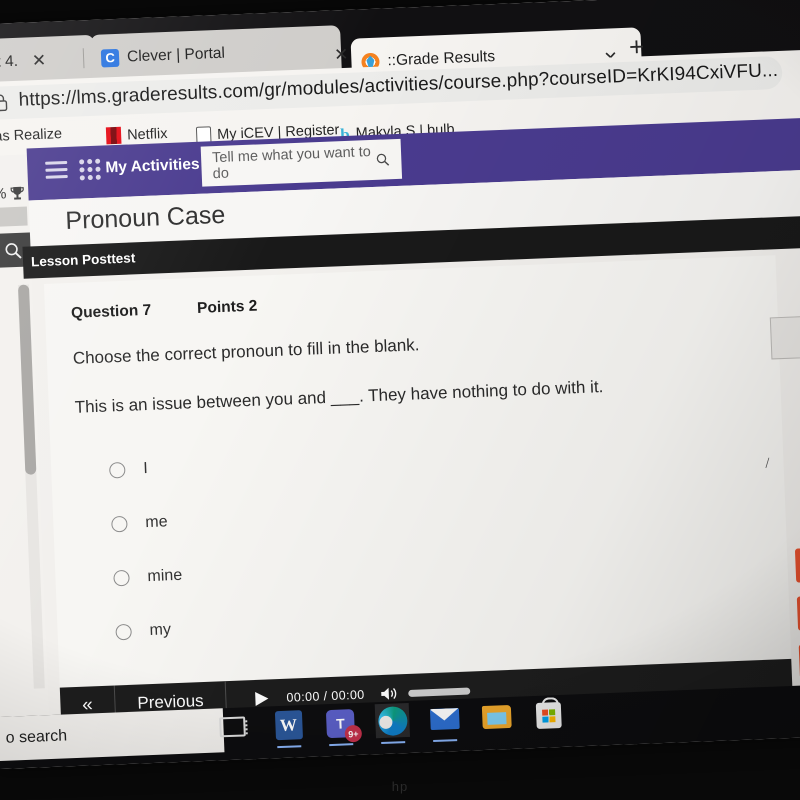 This screenshot has height=800, width=800. Describe the element at coordinates (439, 692) in the screenshot. I see `volume-slider` at that location.